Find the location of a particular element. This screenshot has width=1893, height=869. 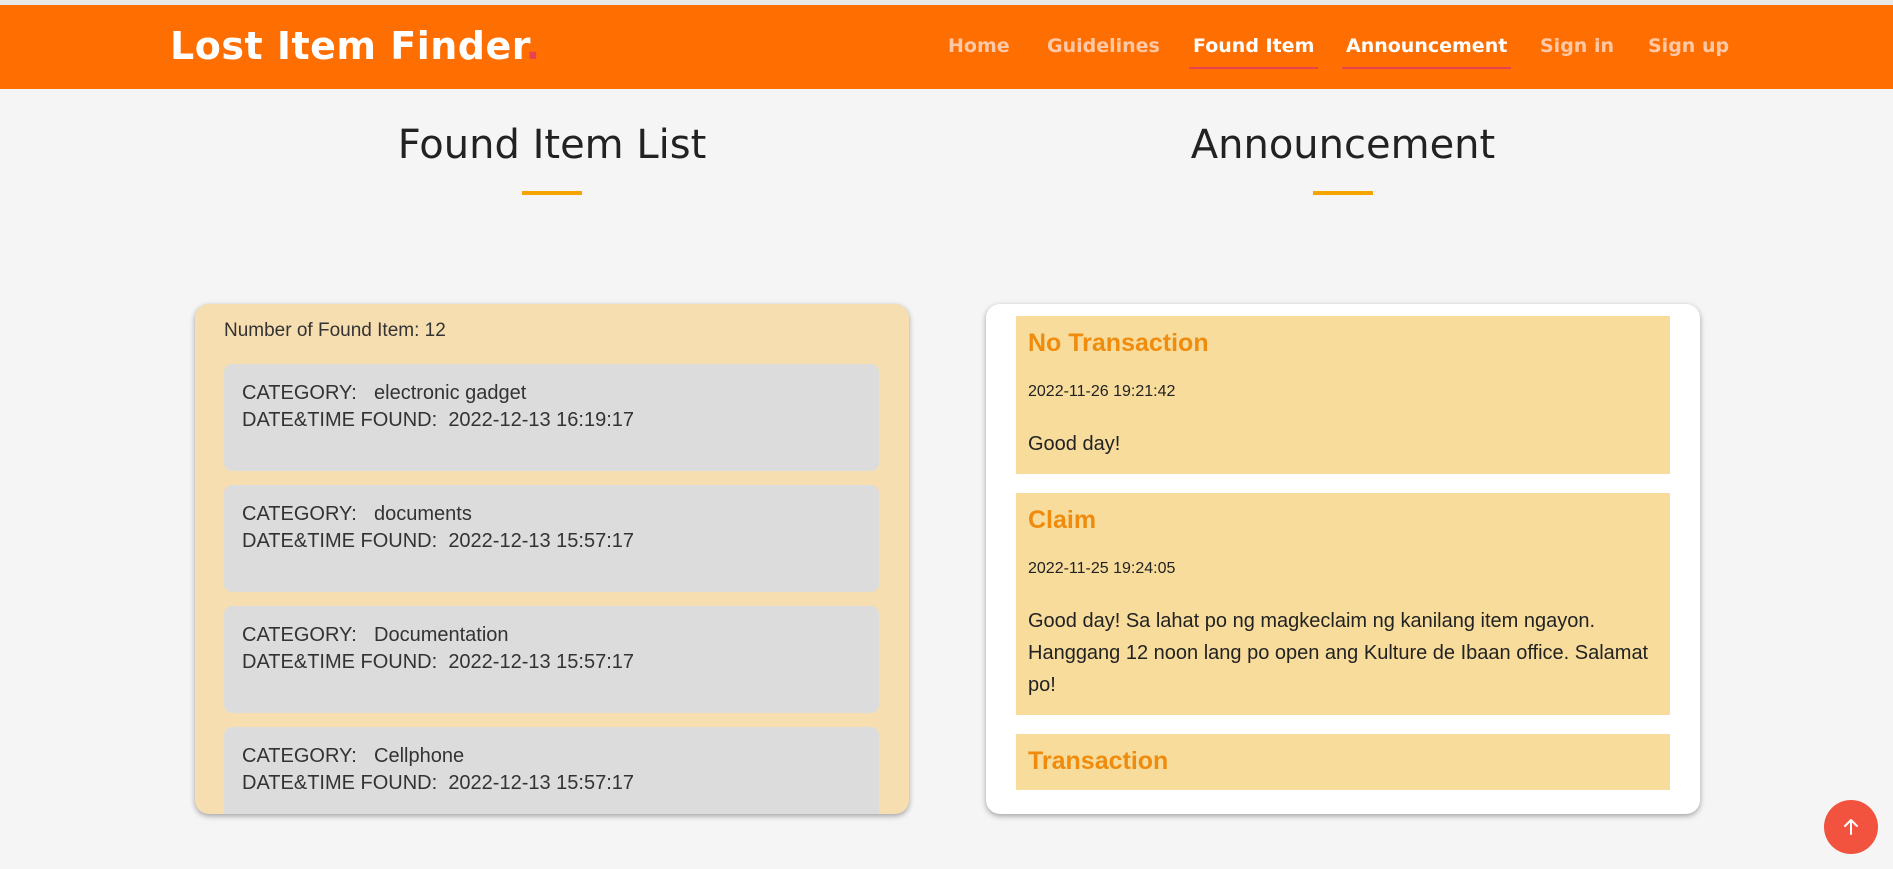

announcement-card: Transaction is located at coordinates (1343, 762).